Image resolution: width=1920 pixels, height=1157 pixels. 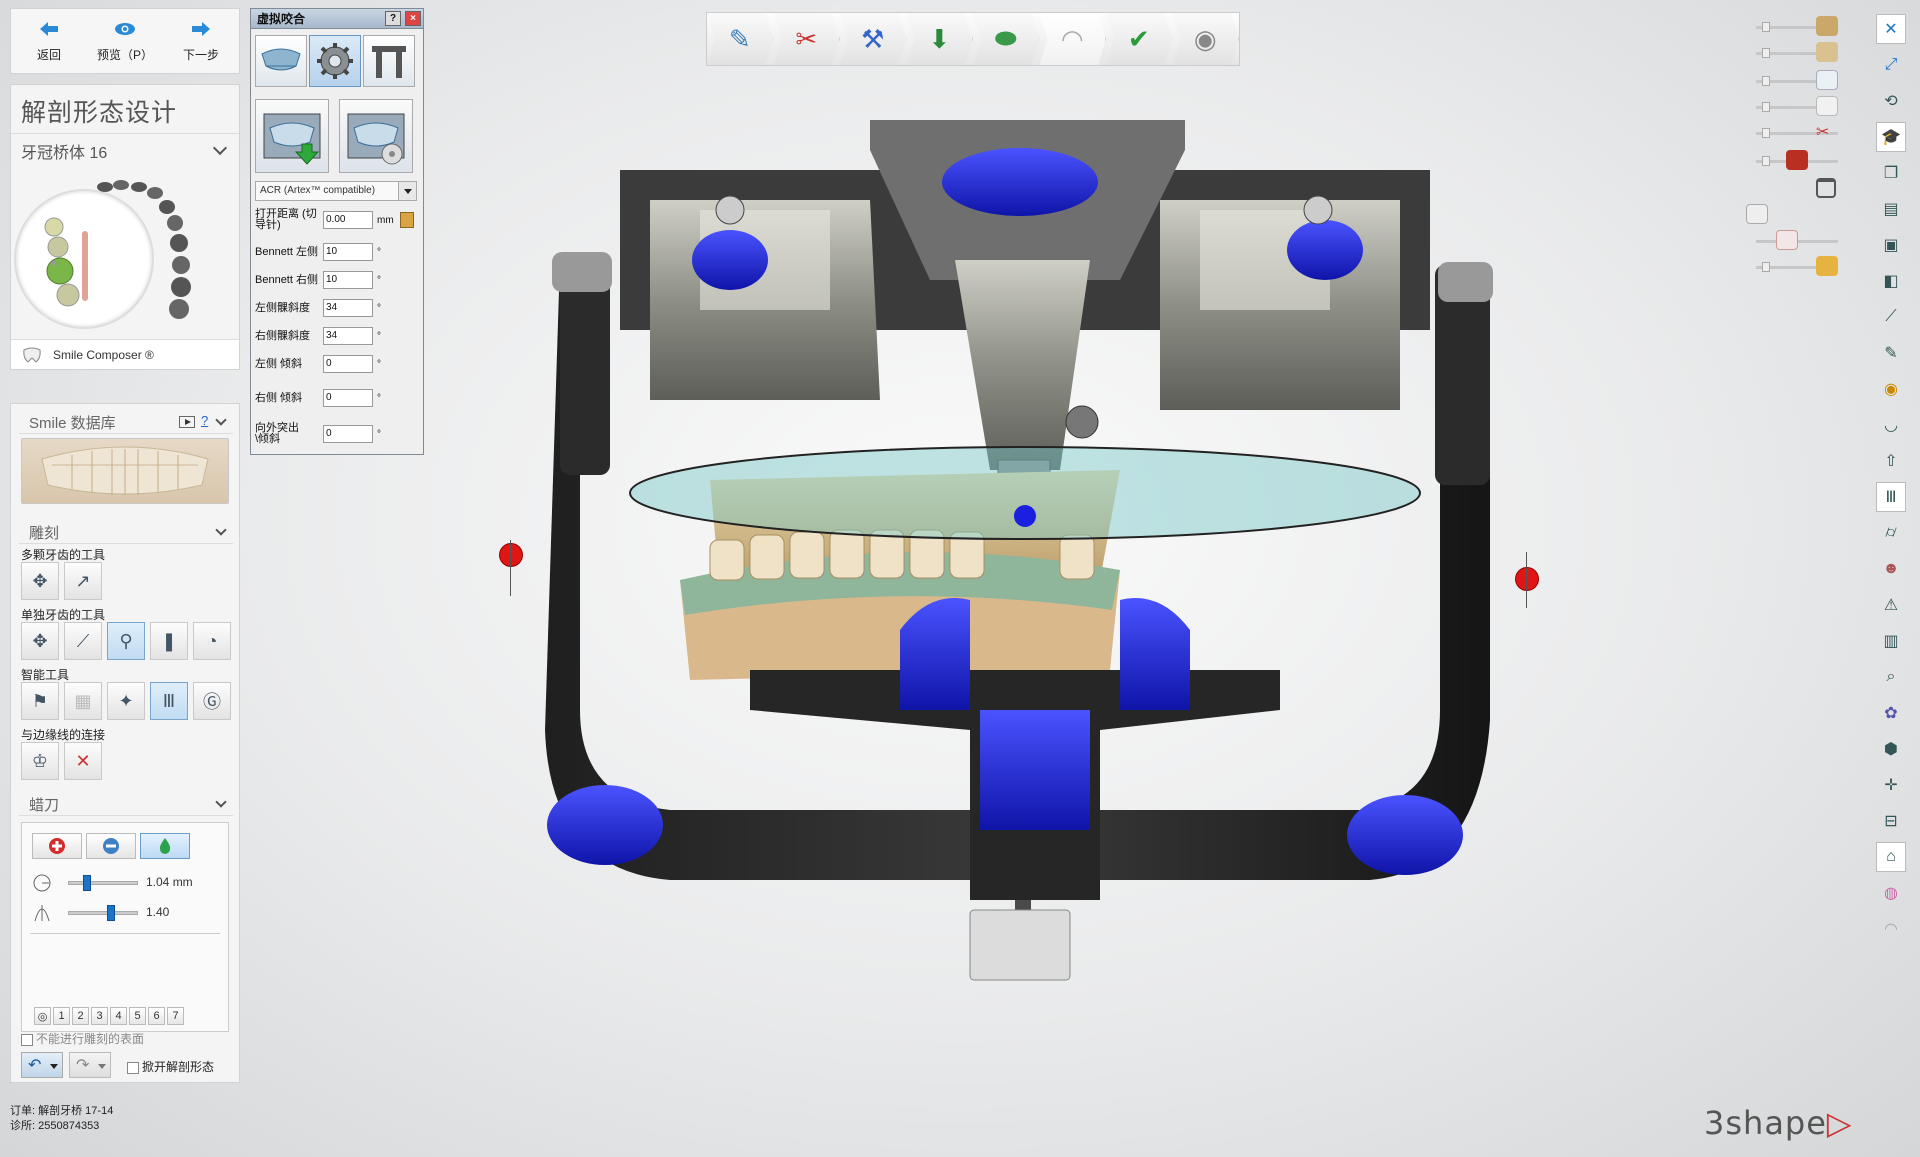 What do you see at coordinates (165, 846) in the screenshot?
I see `smooth-wax-button` at bounding box center [165, 846].